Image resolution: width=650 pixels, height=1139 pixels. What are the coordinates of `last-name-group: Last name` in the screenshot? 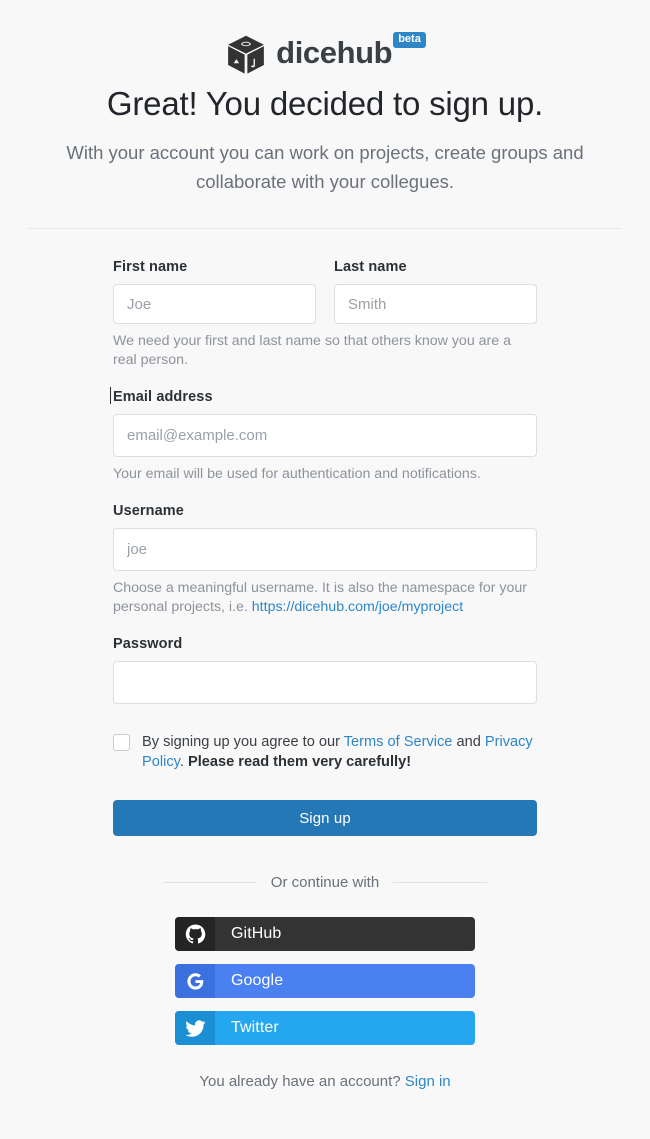 It's located at (435, 291).